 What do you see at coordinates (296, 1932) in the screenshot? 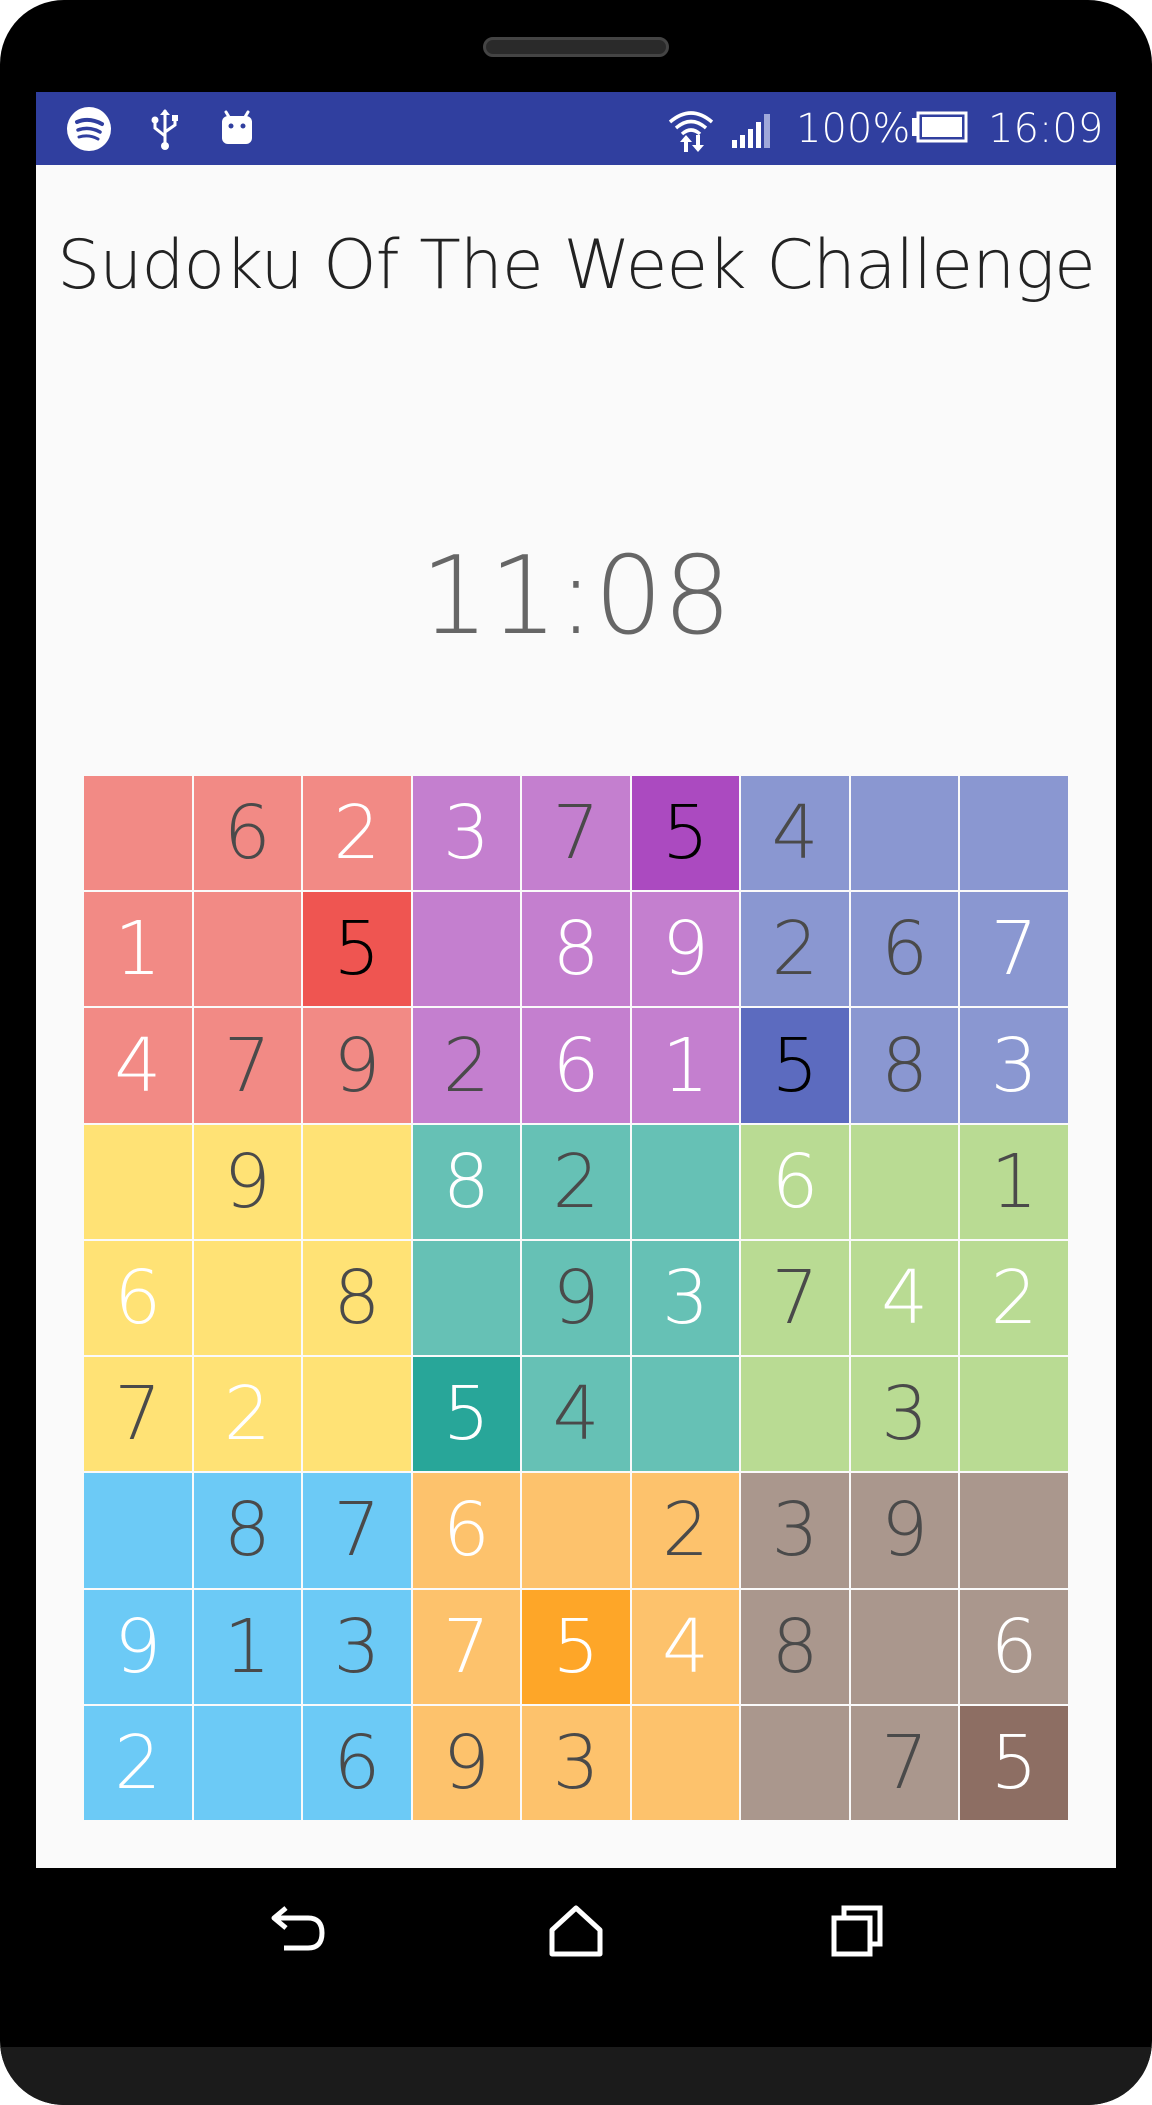
I see `back-icon` at bounding box center [296, 1932].